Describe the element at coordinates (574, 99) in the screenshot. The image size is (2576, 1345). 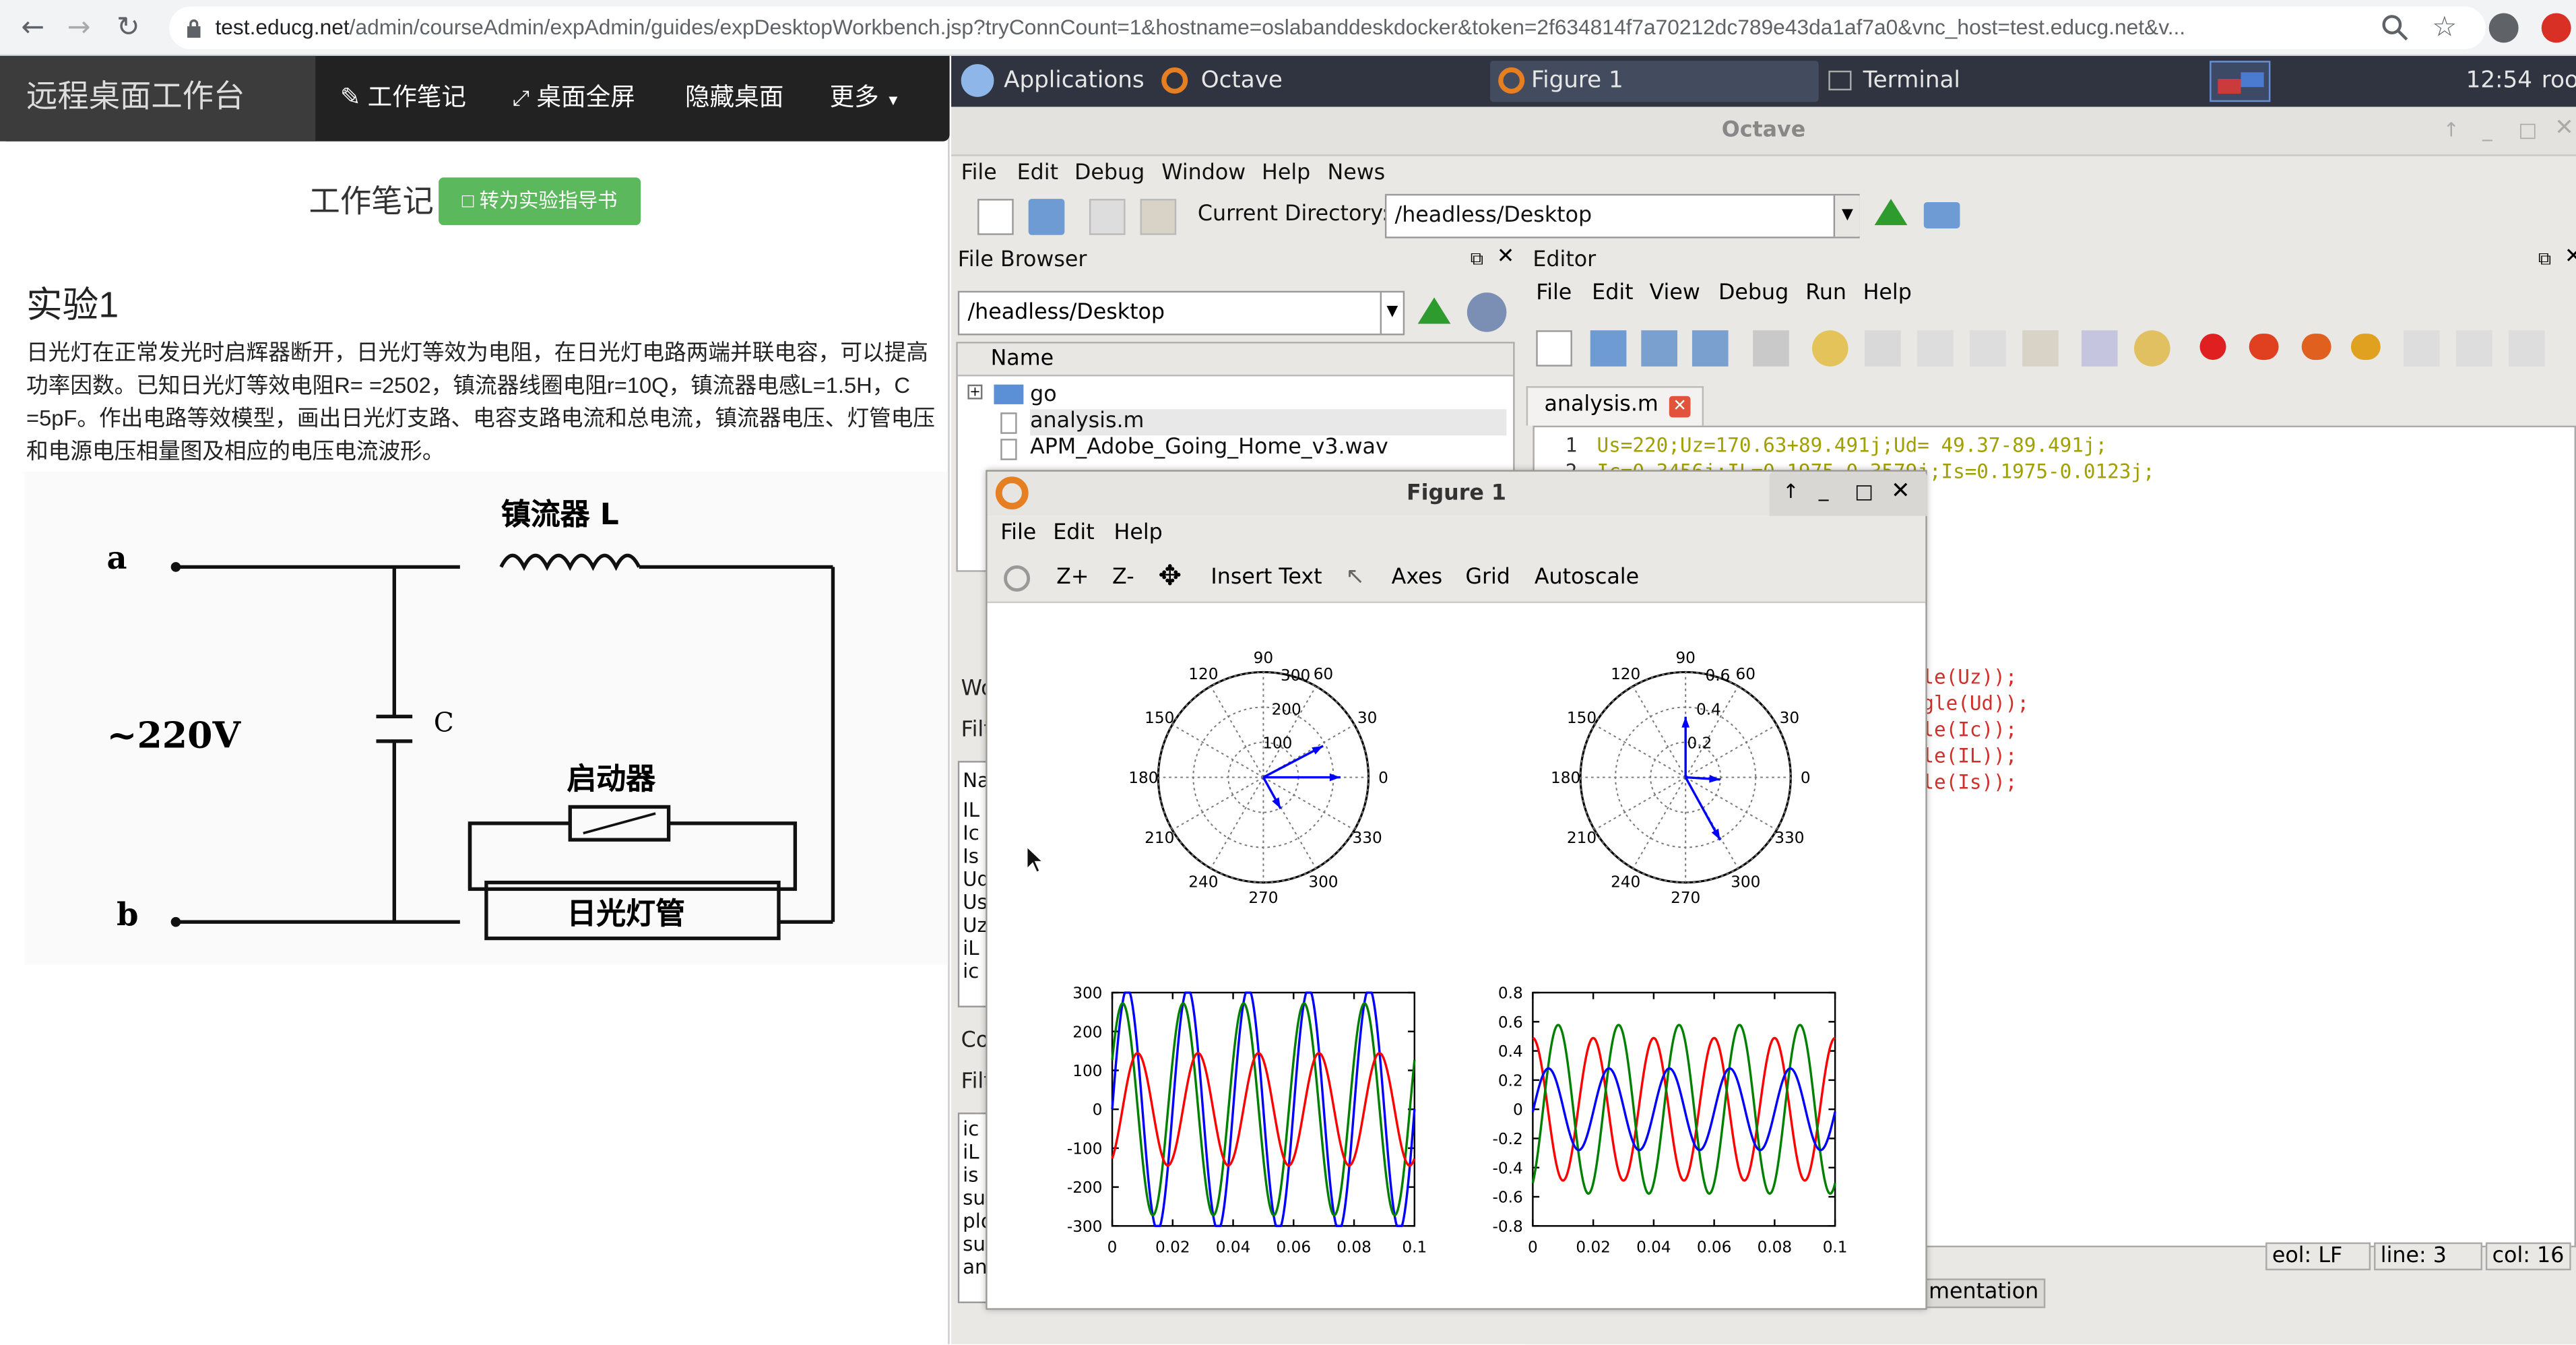
I see `nav-fullscreen: ⤢ 桌面全屏` at that location.